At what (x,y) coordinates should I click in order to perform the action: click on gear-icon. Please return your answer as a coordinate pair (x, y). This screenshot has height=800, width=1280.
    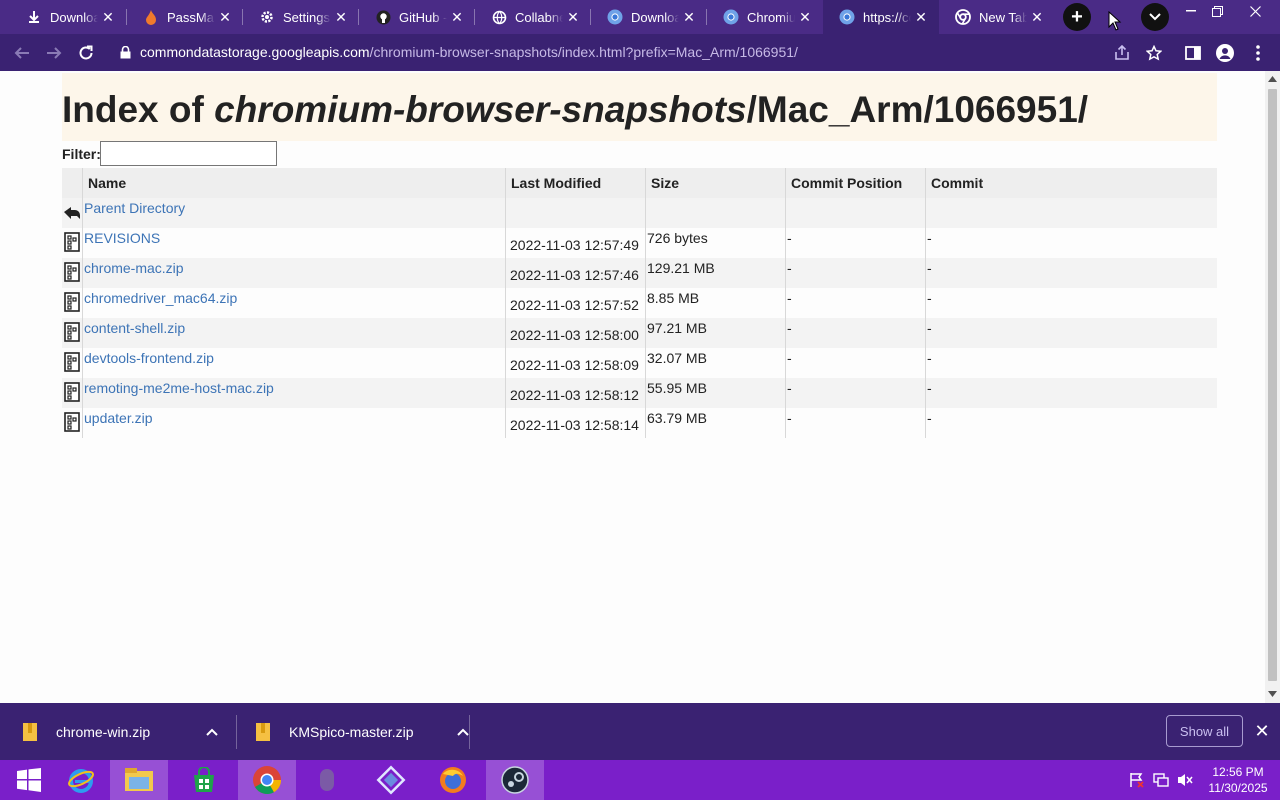
    Looking at the image, I should click on (267, 17).